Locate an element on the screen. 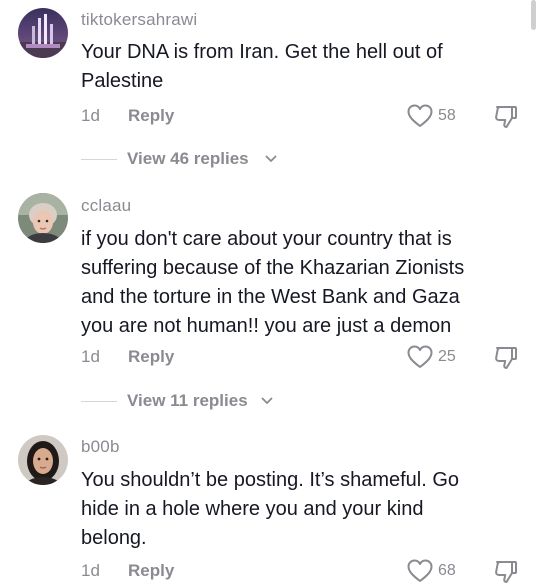 The width and height of the screenshot is (540, 585). comment-actions: 1d Reply 68 is located at coordinates (301, 572).